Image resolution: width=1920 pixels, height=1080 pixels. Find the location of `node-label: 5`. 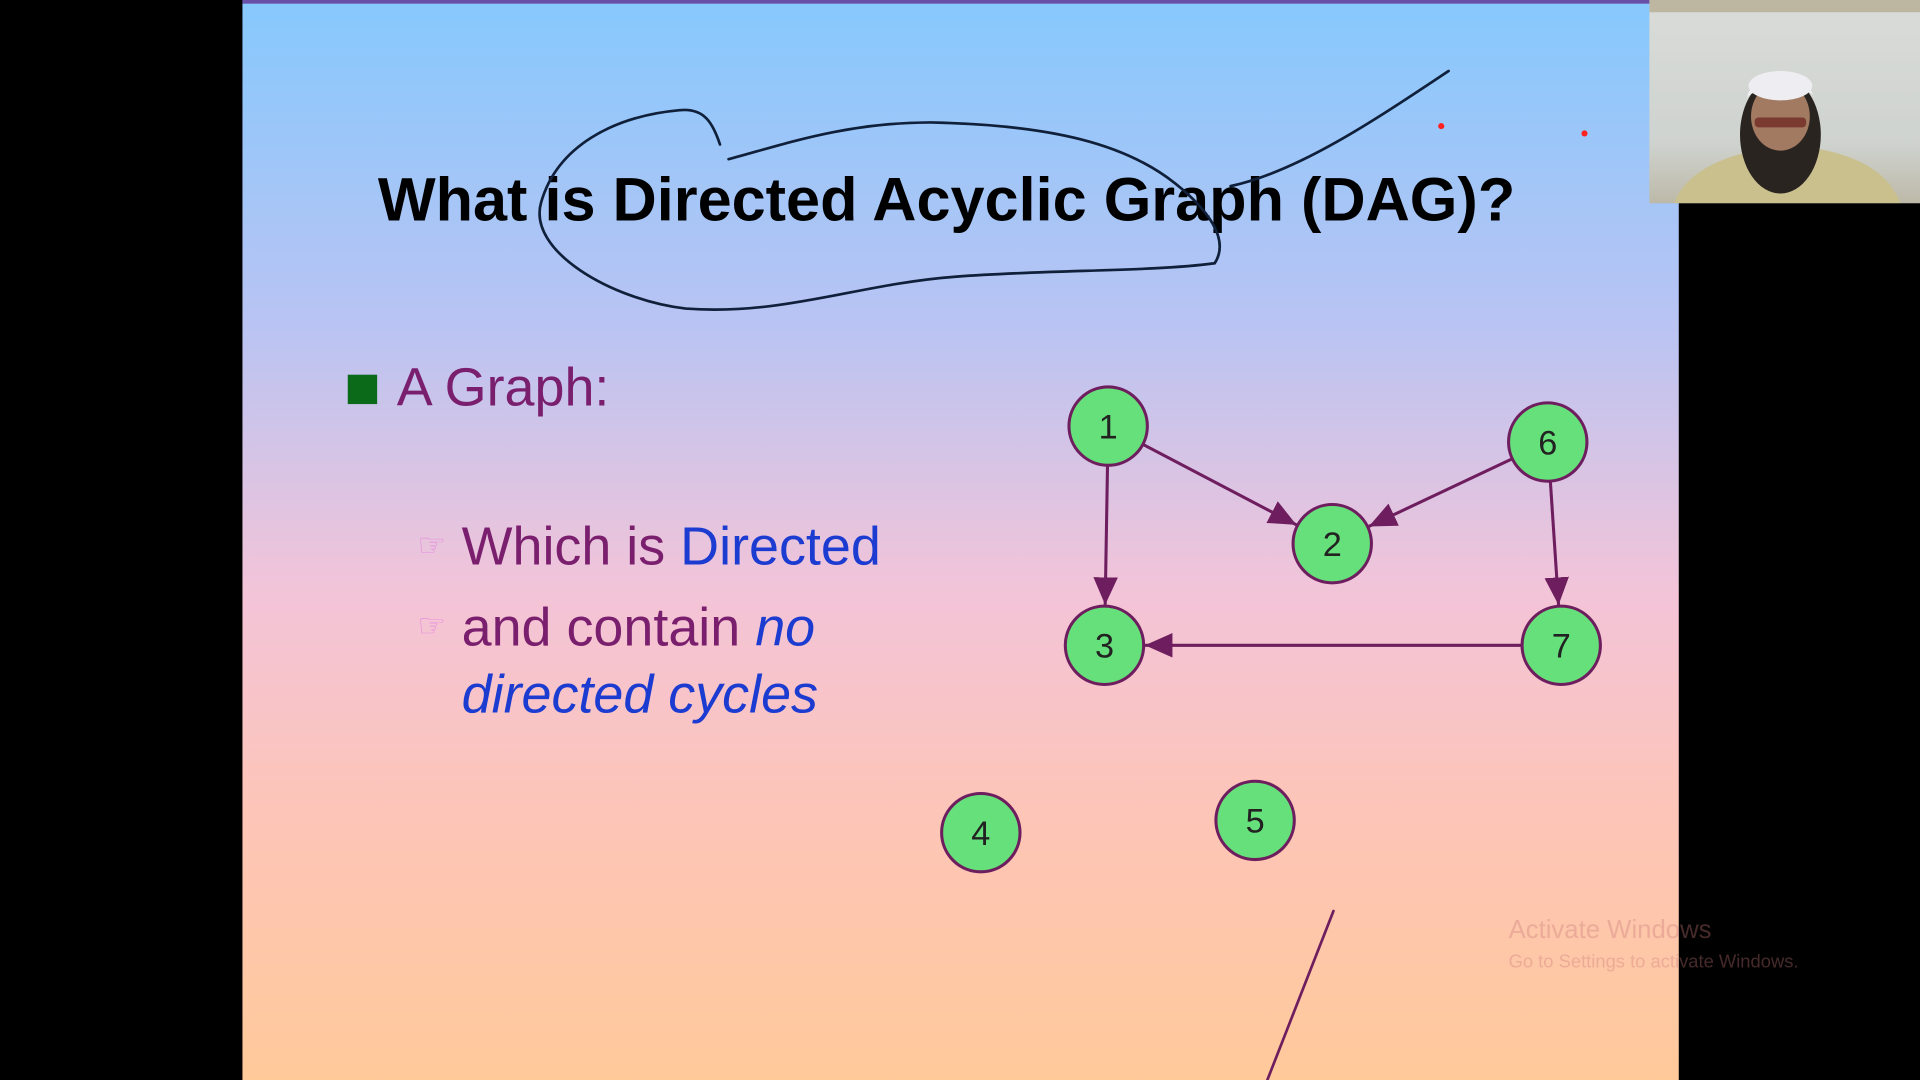

node-label: 5 is located at coordinates (1255, 822).